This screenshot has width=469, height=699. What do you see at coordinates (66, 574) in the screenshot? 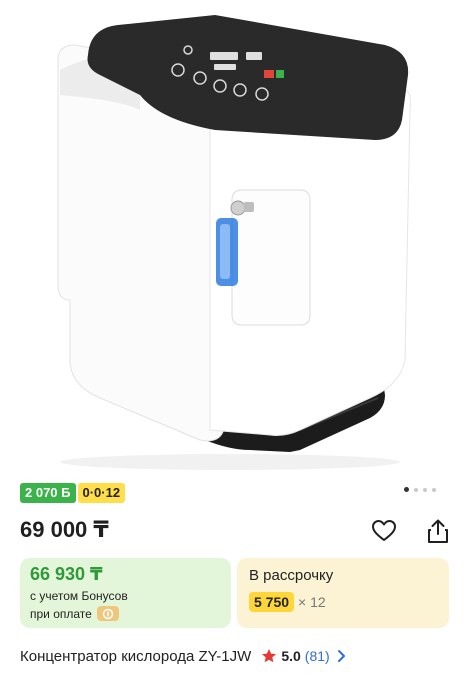
I see `bonus-price: 66 930 ₸` at bounding box center [66, 574].